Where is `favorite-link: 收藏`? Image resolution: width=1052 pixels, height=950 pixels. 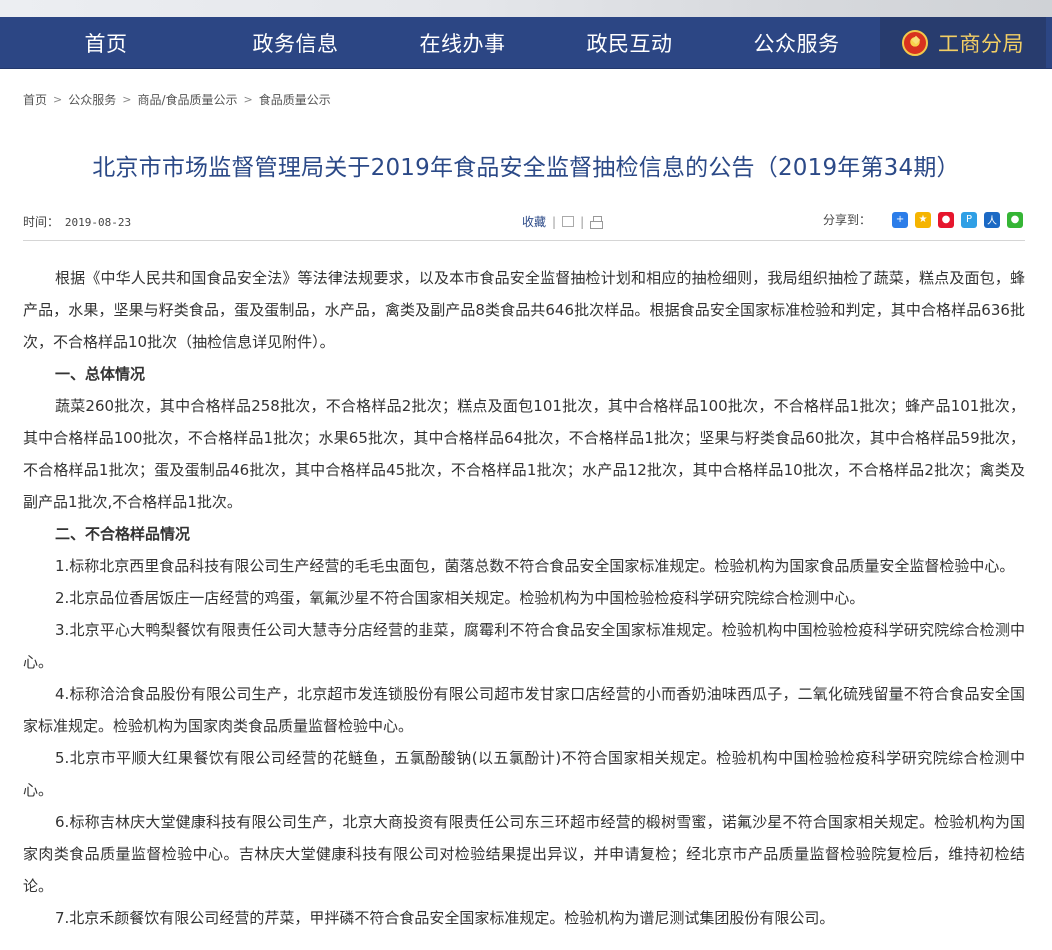
favorite-link: 收藏 is located at coordinates (534, 221).